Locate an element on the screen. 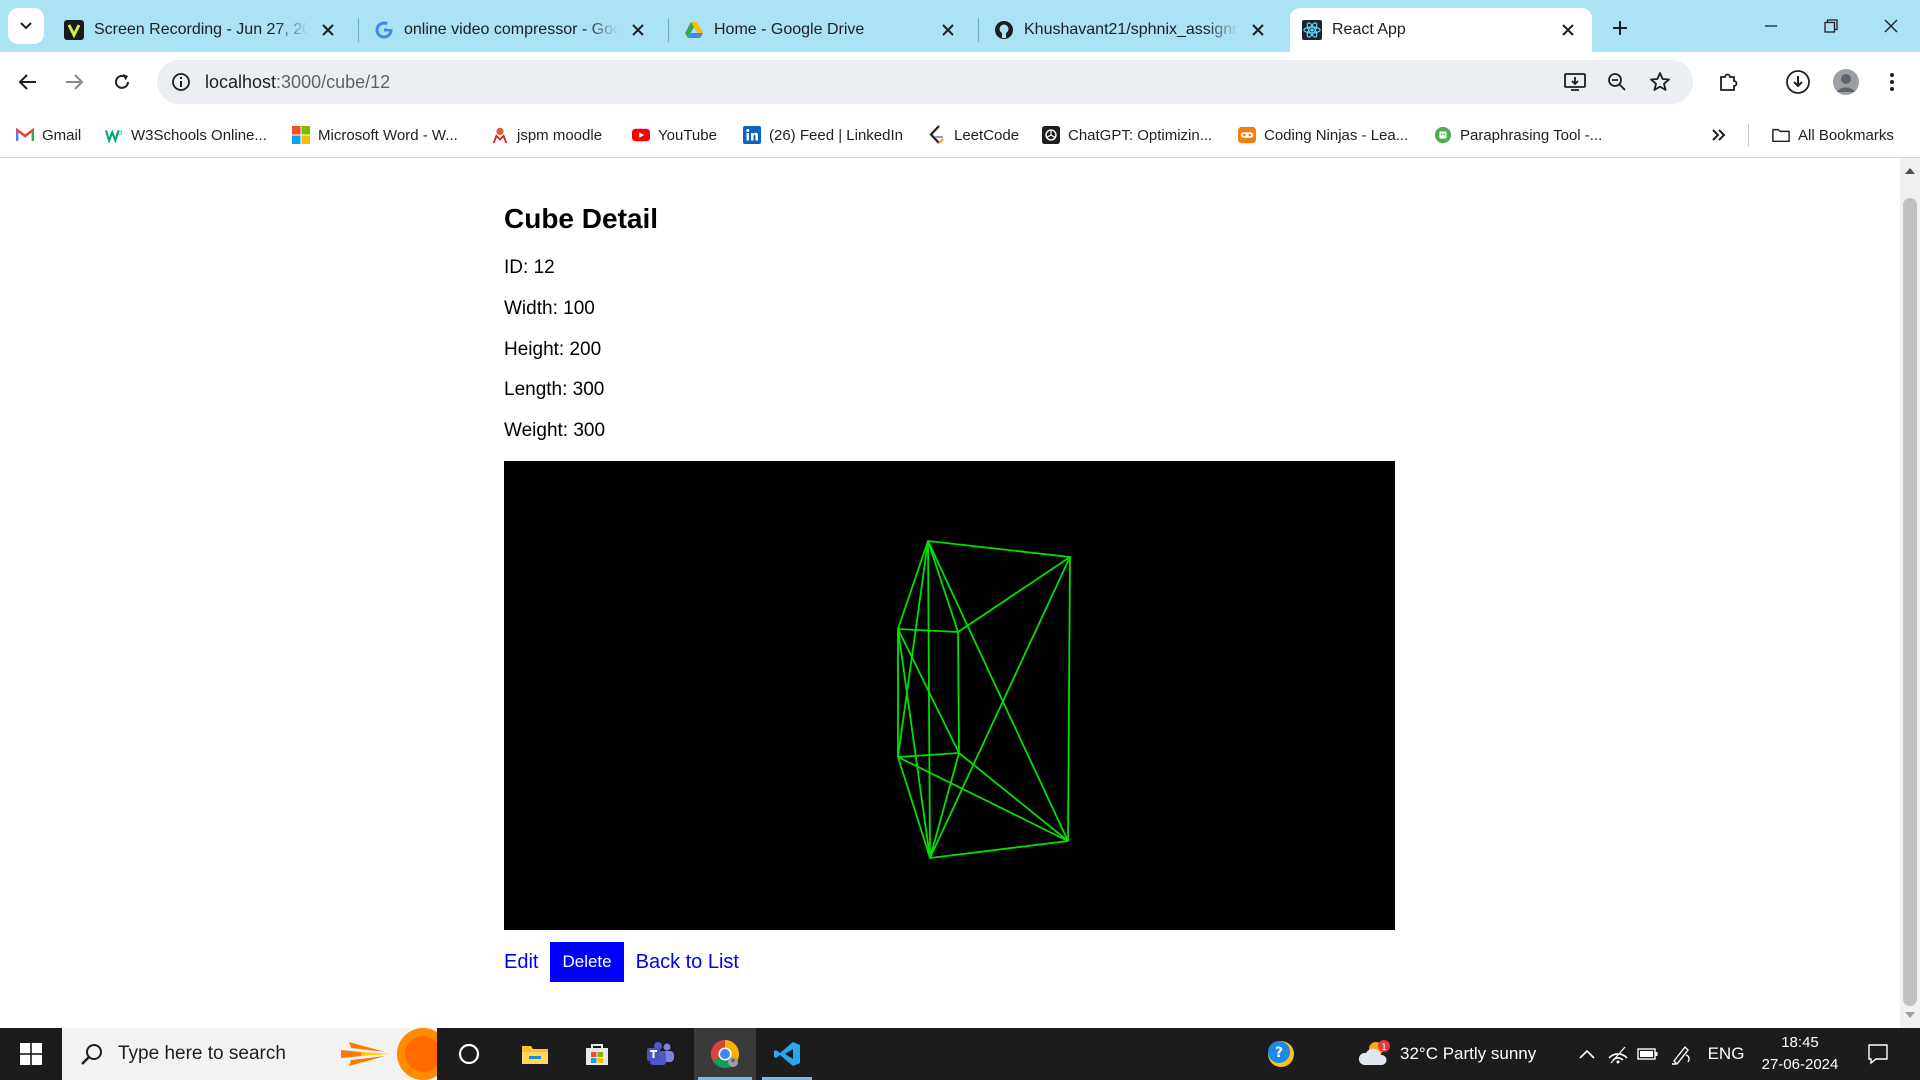  url-host: localhost is located at coordinates (241, 82).